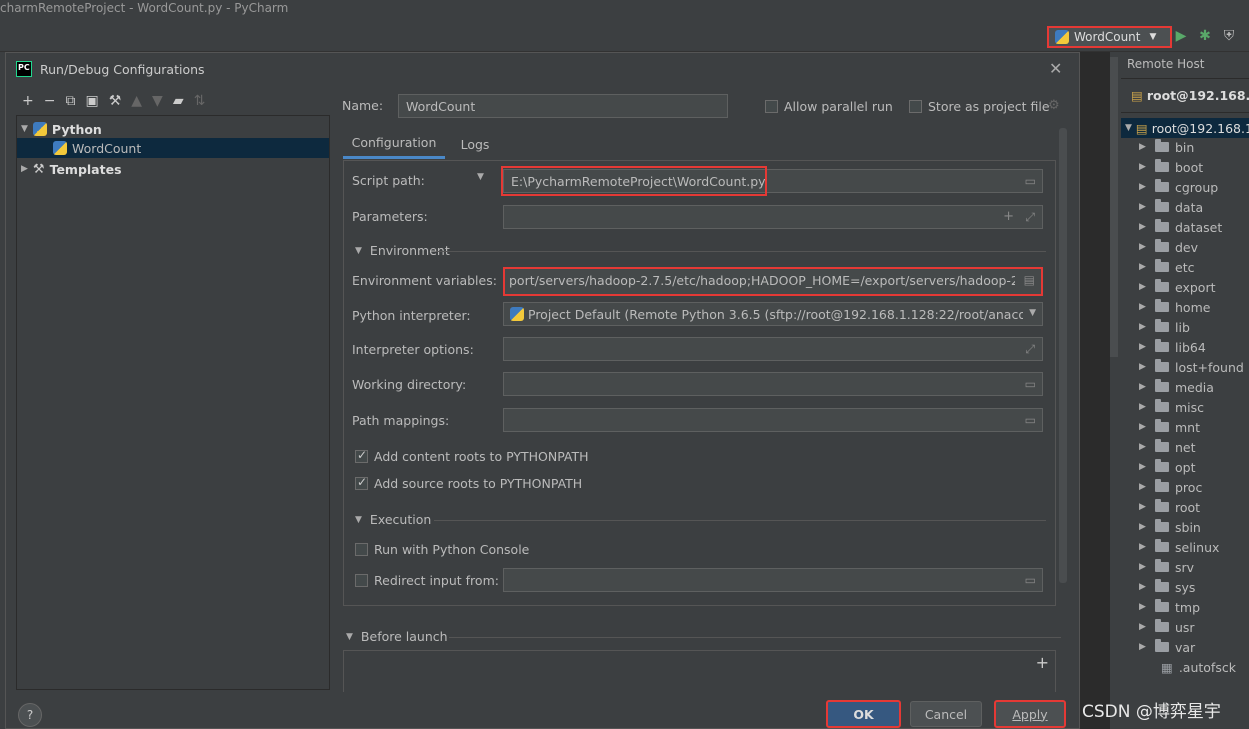 The width and height of the screenshot is (1249, 729). I want to click on coverage-icon: ⛨, so click(1229, 36).